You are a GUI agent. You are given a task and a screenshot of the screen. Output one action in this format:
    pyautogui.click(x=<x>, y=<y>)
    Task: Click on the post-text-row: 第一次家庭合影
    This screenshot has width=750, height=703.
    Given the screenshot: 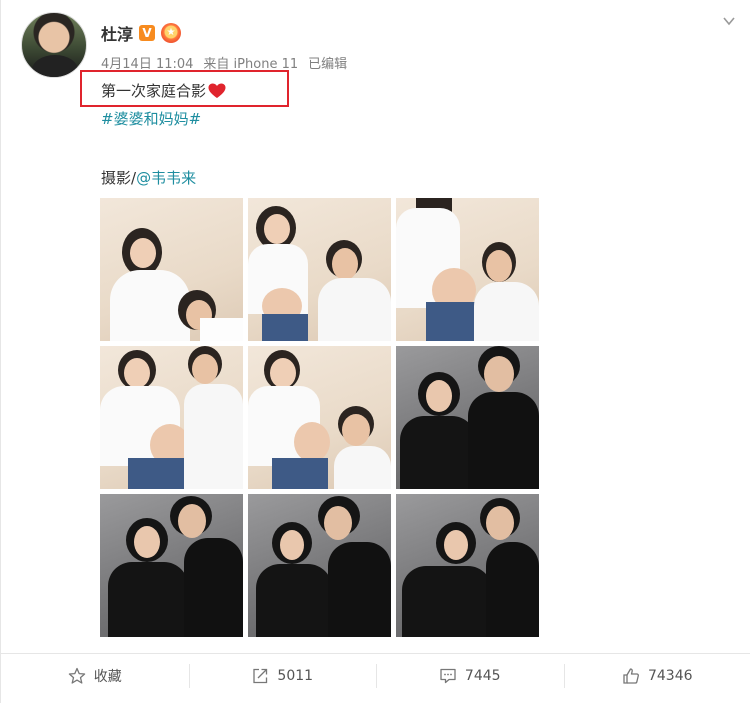 What is the action you would take?
    pyautogui.click(x=163, y=90)
    